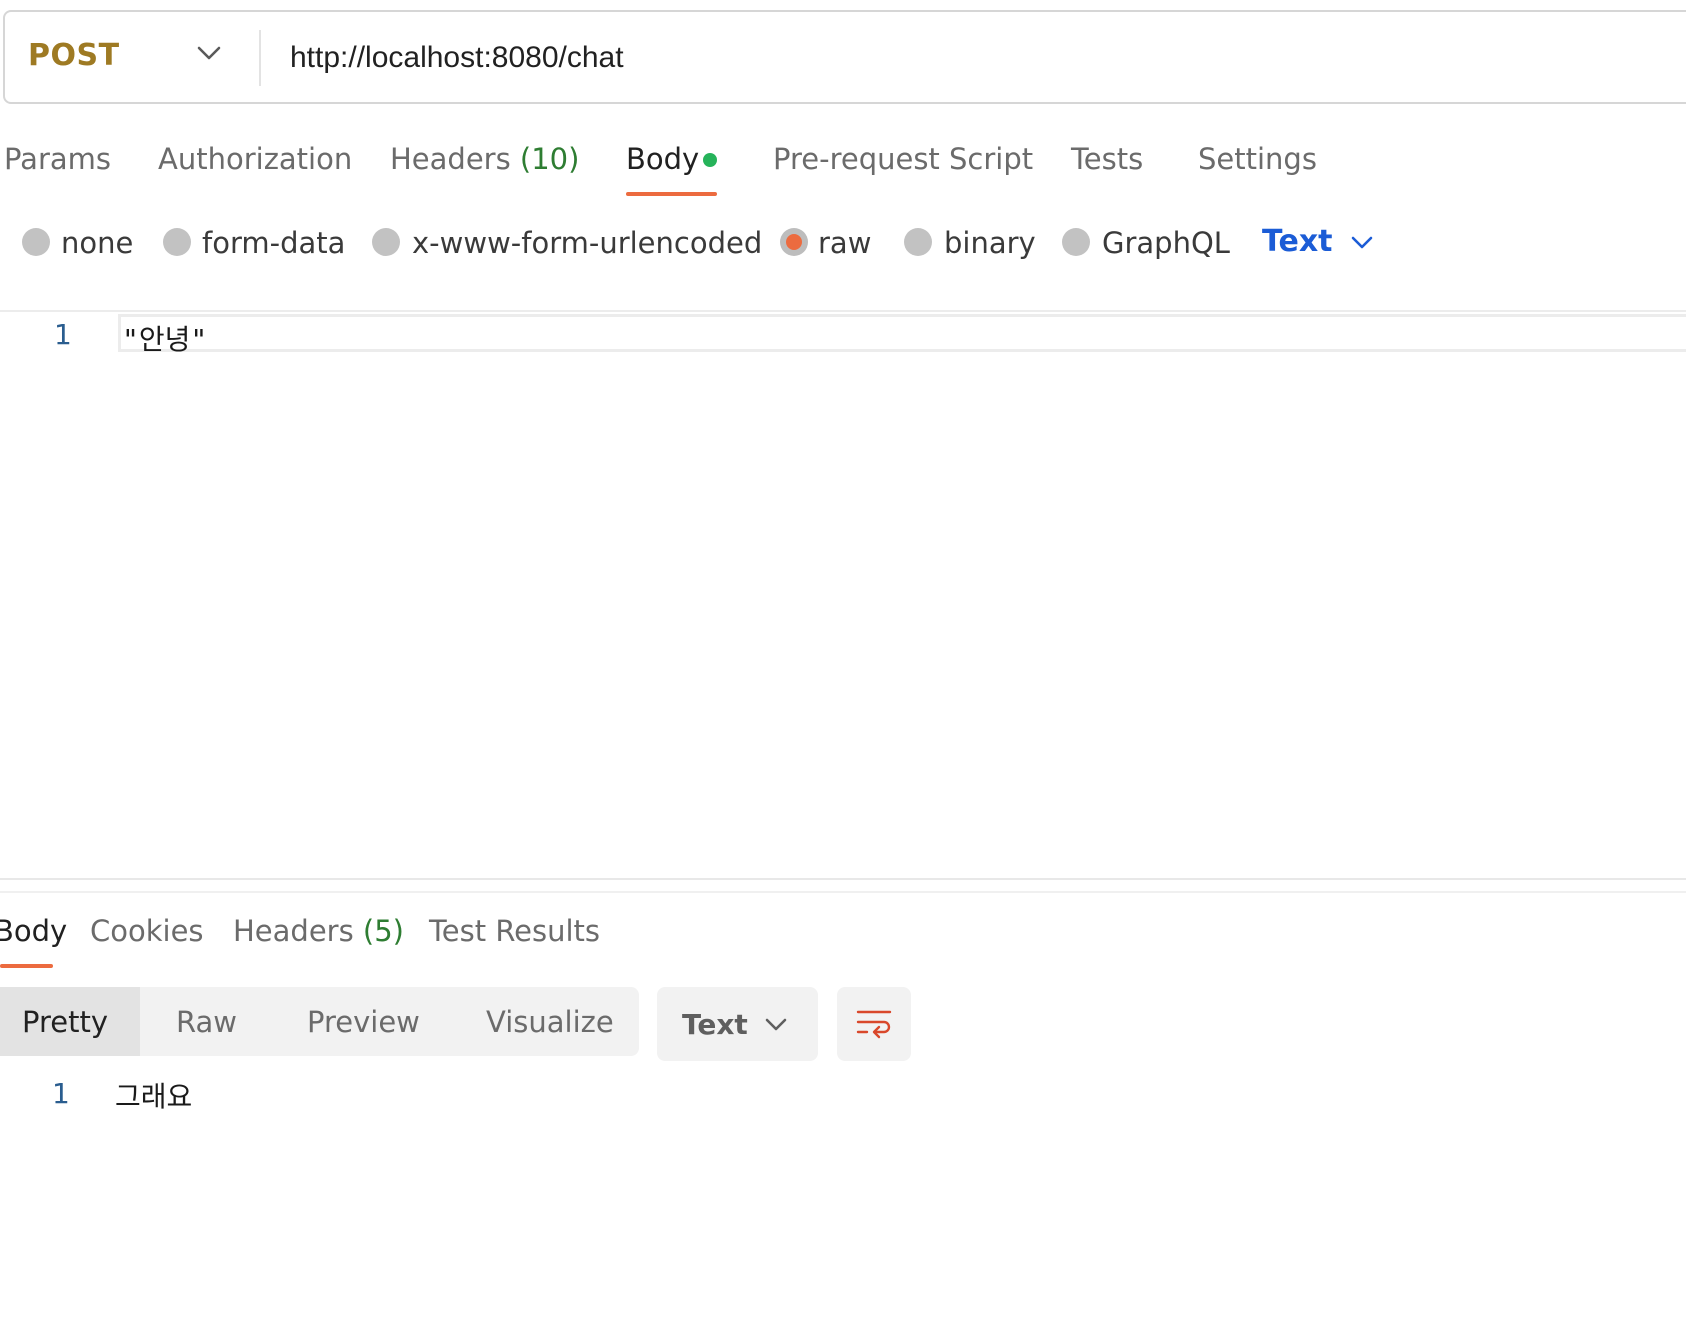 Image resolution: width=1686 pixels, height=1322 pixels. What do you see at coordinates (902, 333) in the screenshot?
I see `active-line-highlight` at bounding box center [902, 333].